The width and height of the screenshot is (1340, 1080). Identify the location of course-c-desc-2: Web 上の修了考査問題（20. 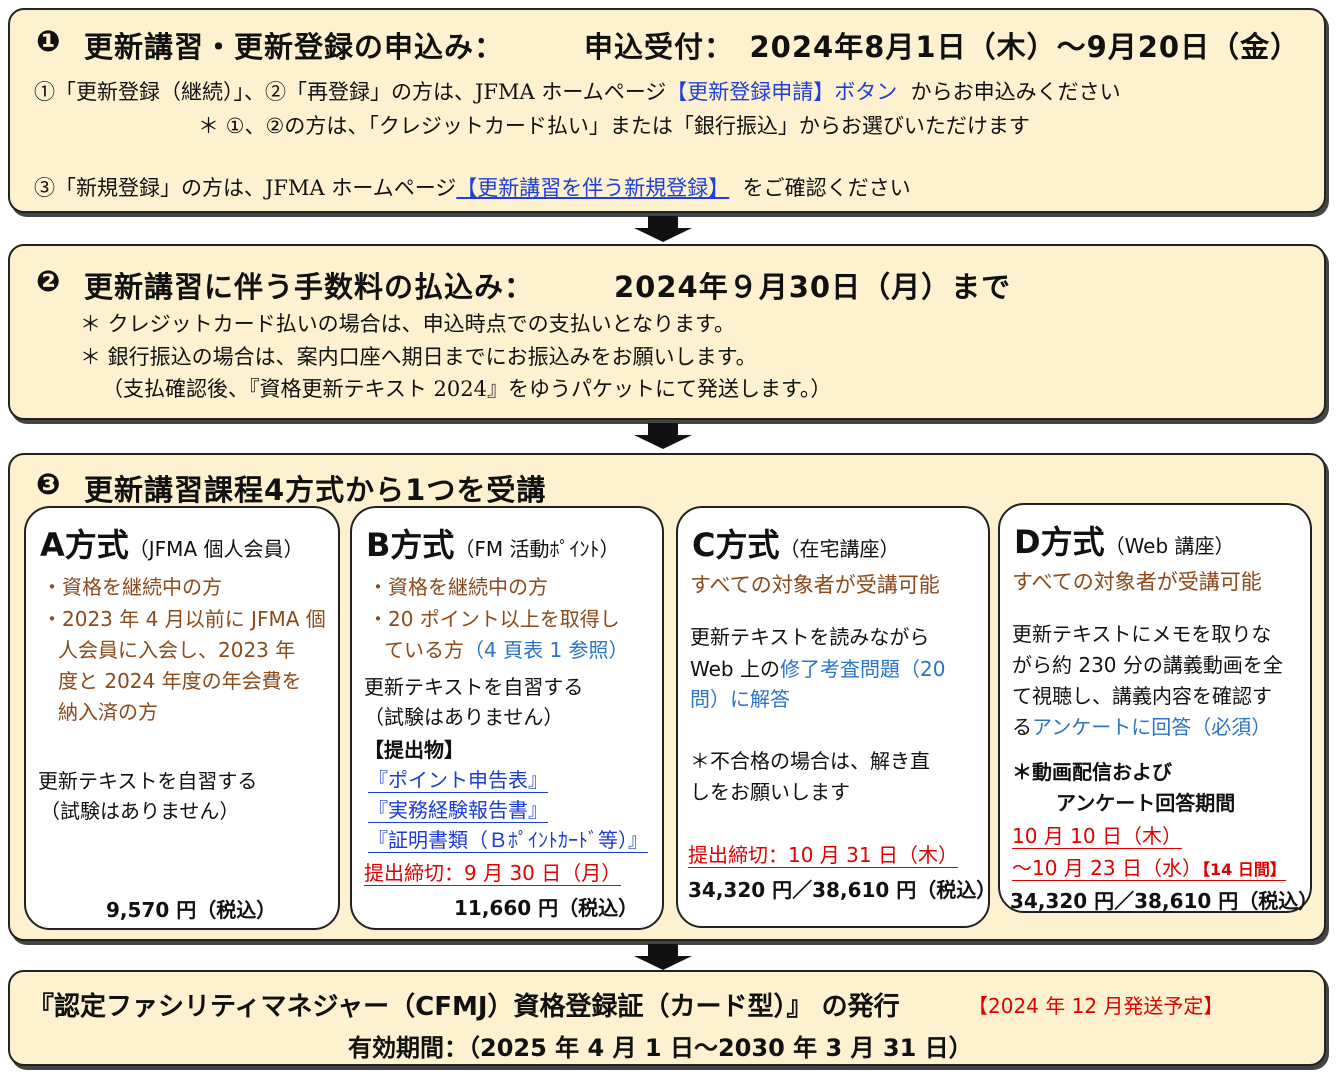
(818, 669).